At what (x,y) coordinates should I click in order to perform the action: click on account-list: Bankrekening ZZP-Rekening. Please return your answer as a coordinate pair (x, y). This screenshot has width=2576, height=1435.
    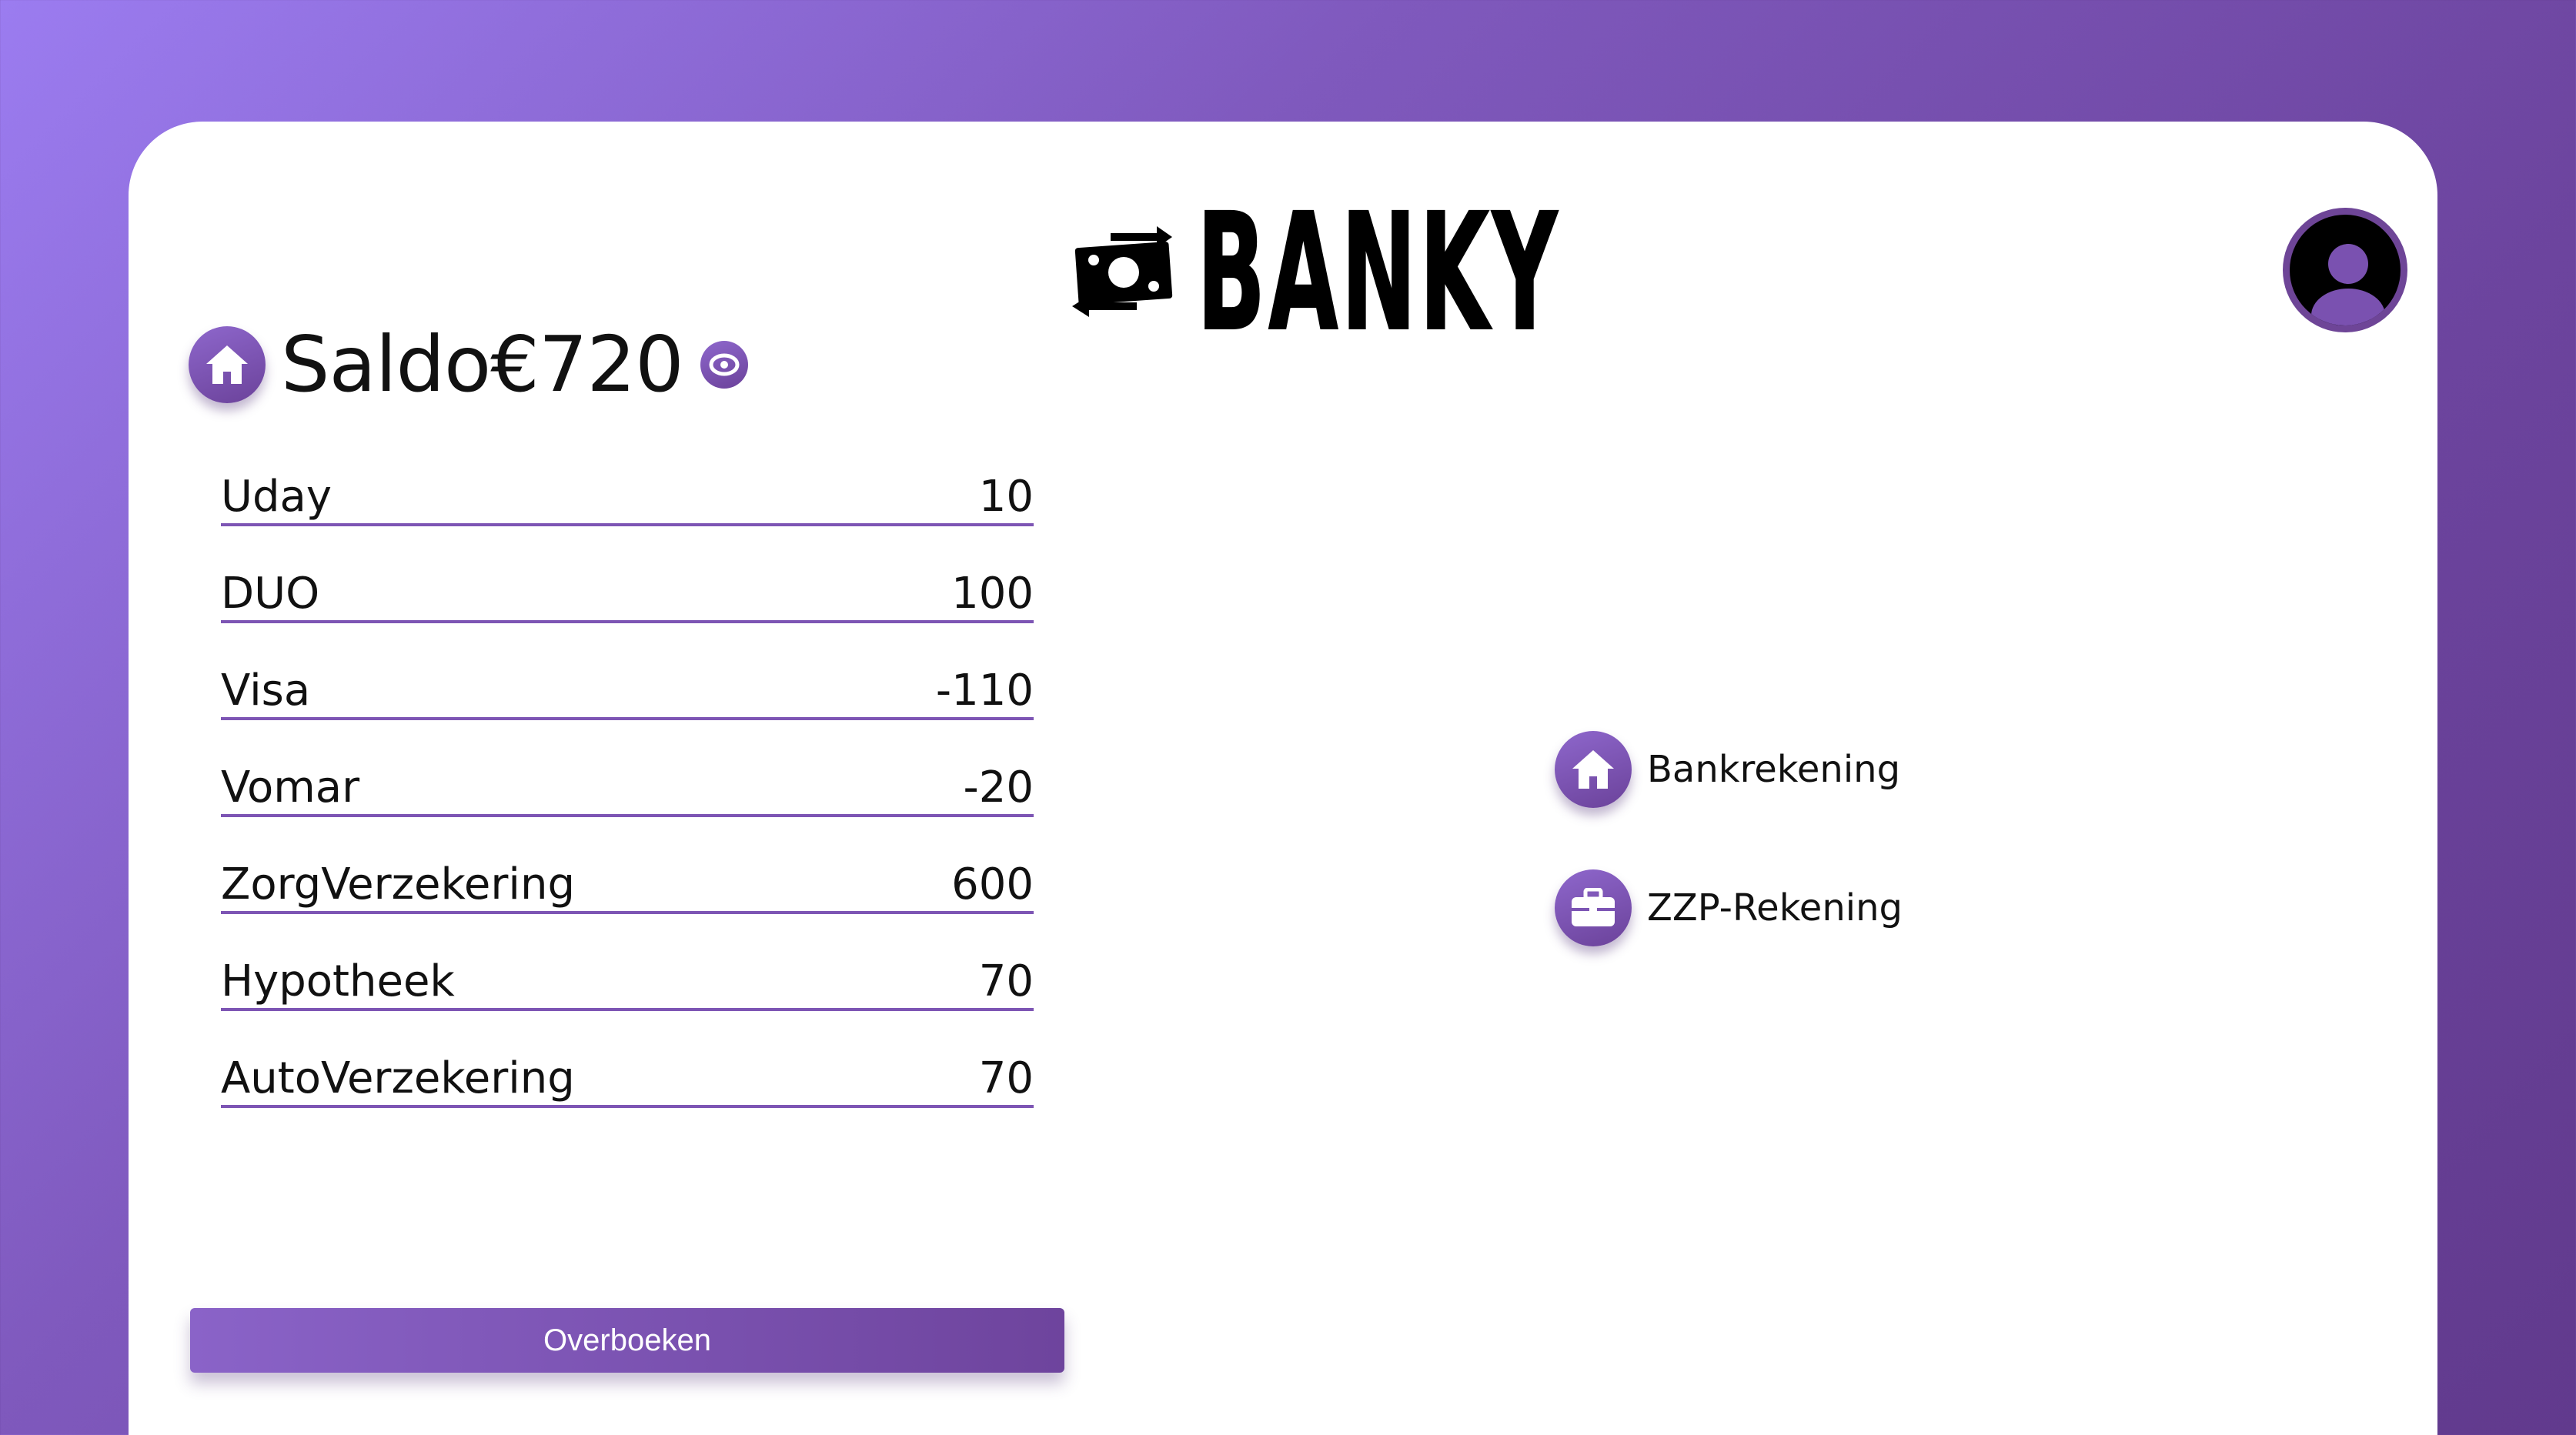
    Looking at the image, I should click on (1729, 869).